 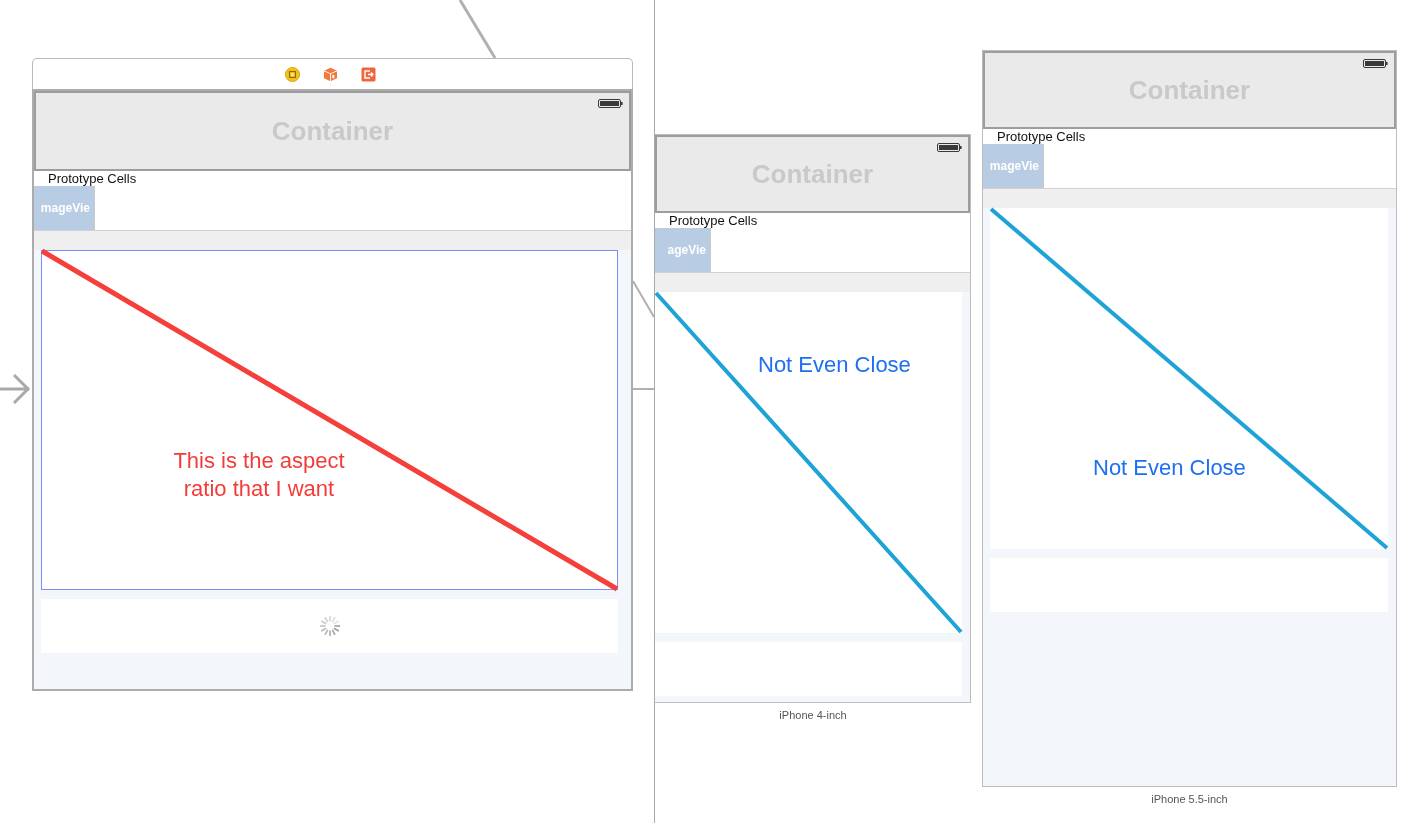 What do you see at coordinates (368, 74) in the screenshot?
I see `exit-icon` at bounding box center [368, 74].